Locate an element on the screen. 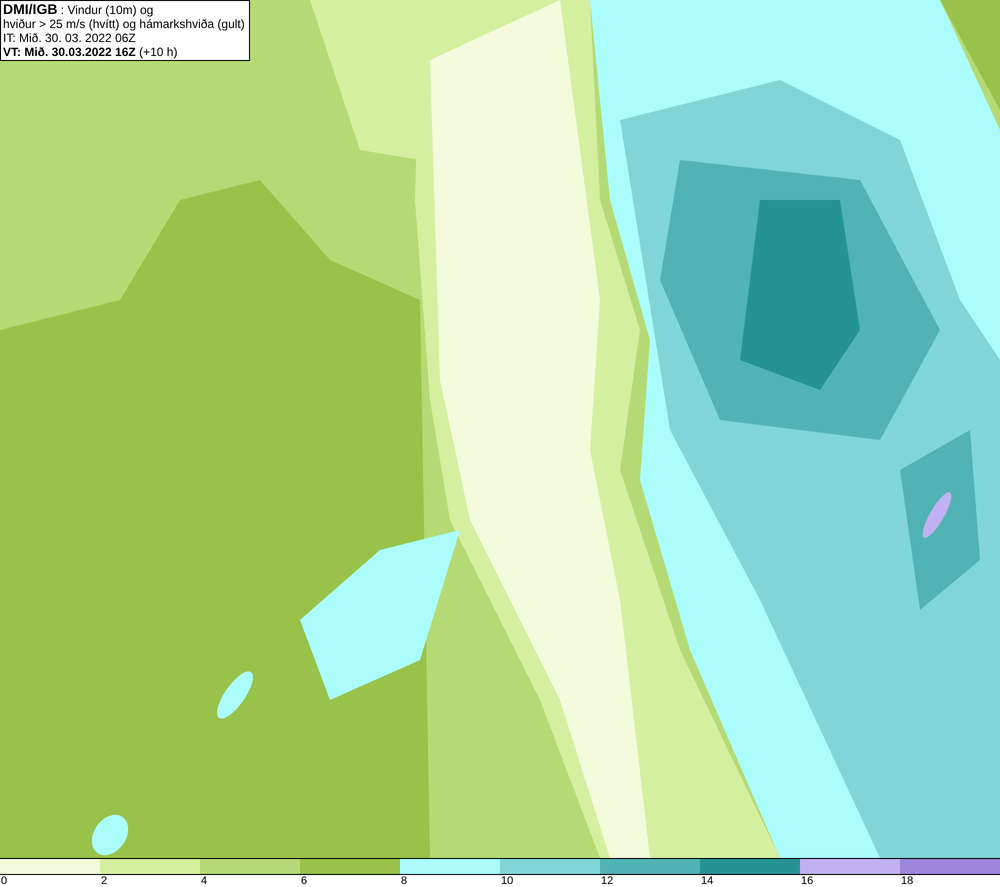 Image resolution: width=1000 pixels, height=887 pixels. valid-time: VT: Mið. 30.03.2022 16Z is located at coordinates (69, 52).